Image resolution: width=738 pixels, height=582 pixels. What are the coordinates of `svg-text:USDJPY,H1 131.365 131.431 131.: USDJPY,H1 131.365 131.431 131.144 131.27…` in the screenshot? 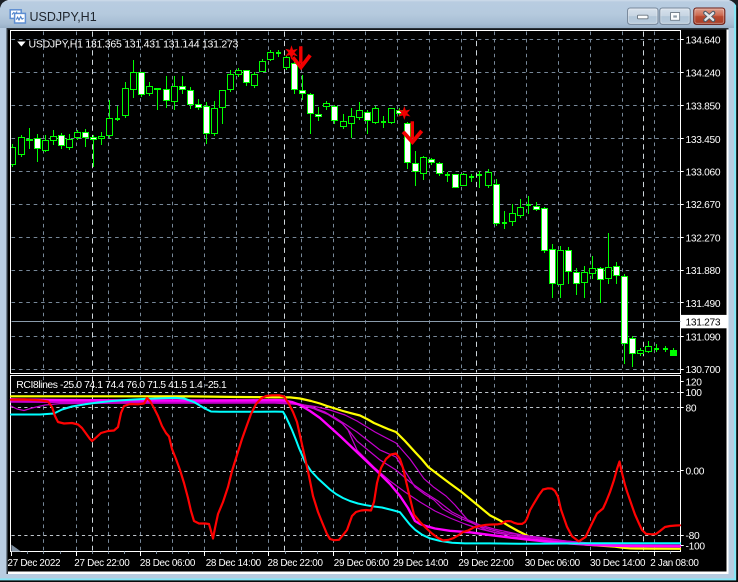 It's located at (134, 45).